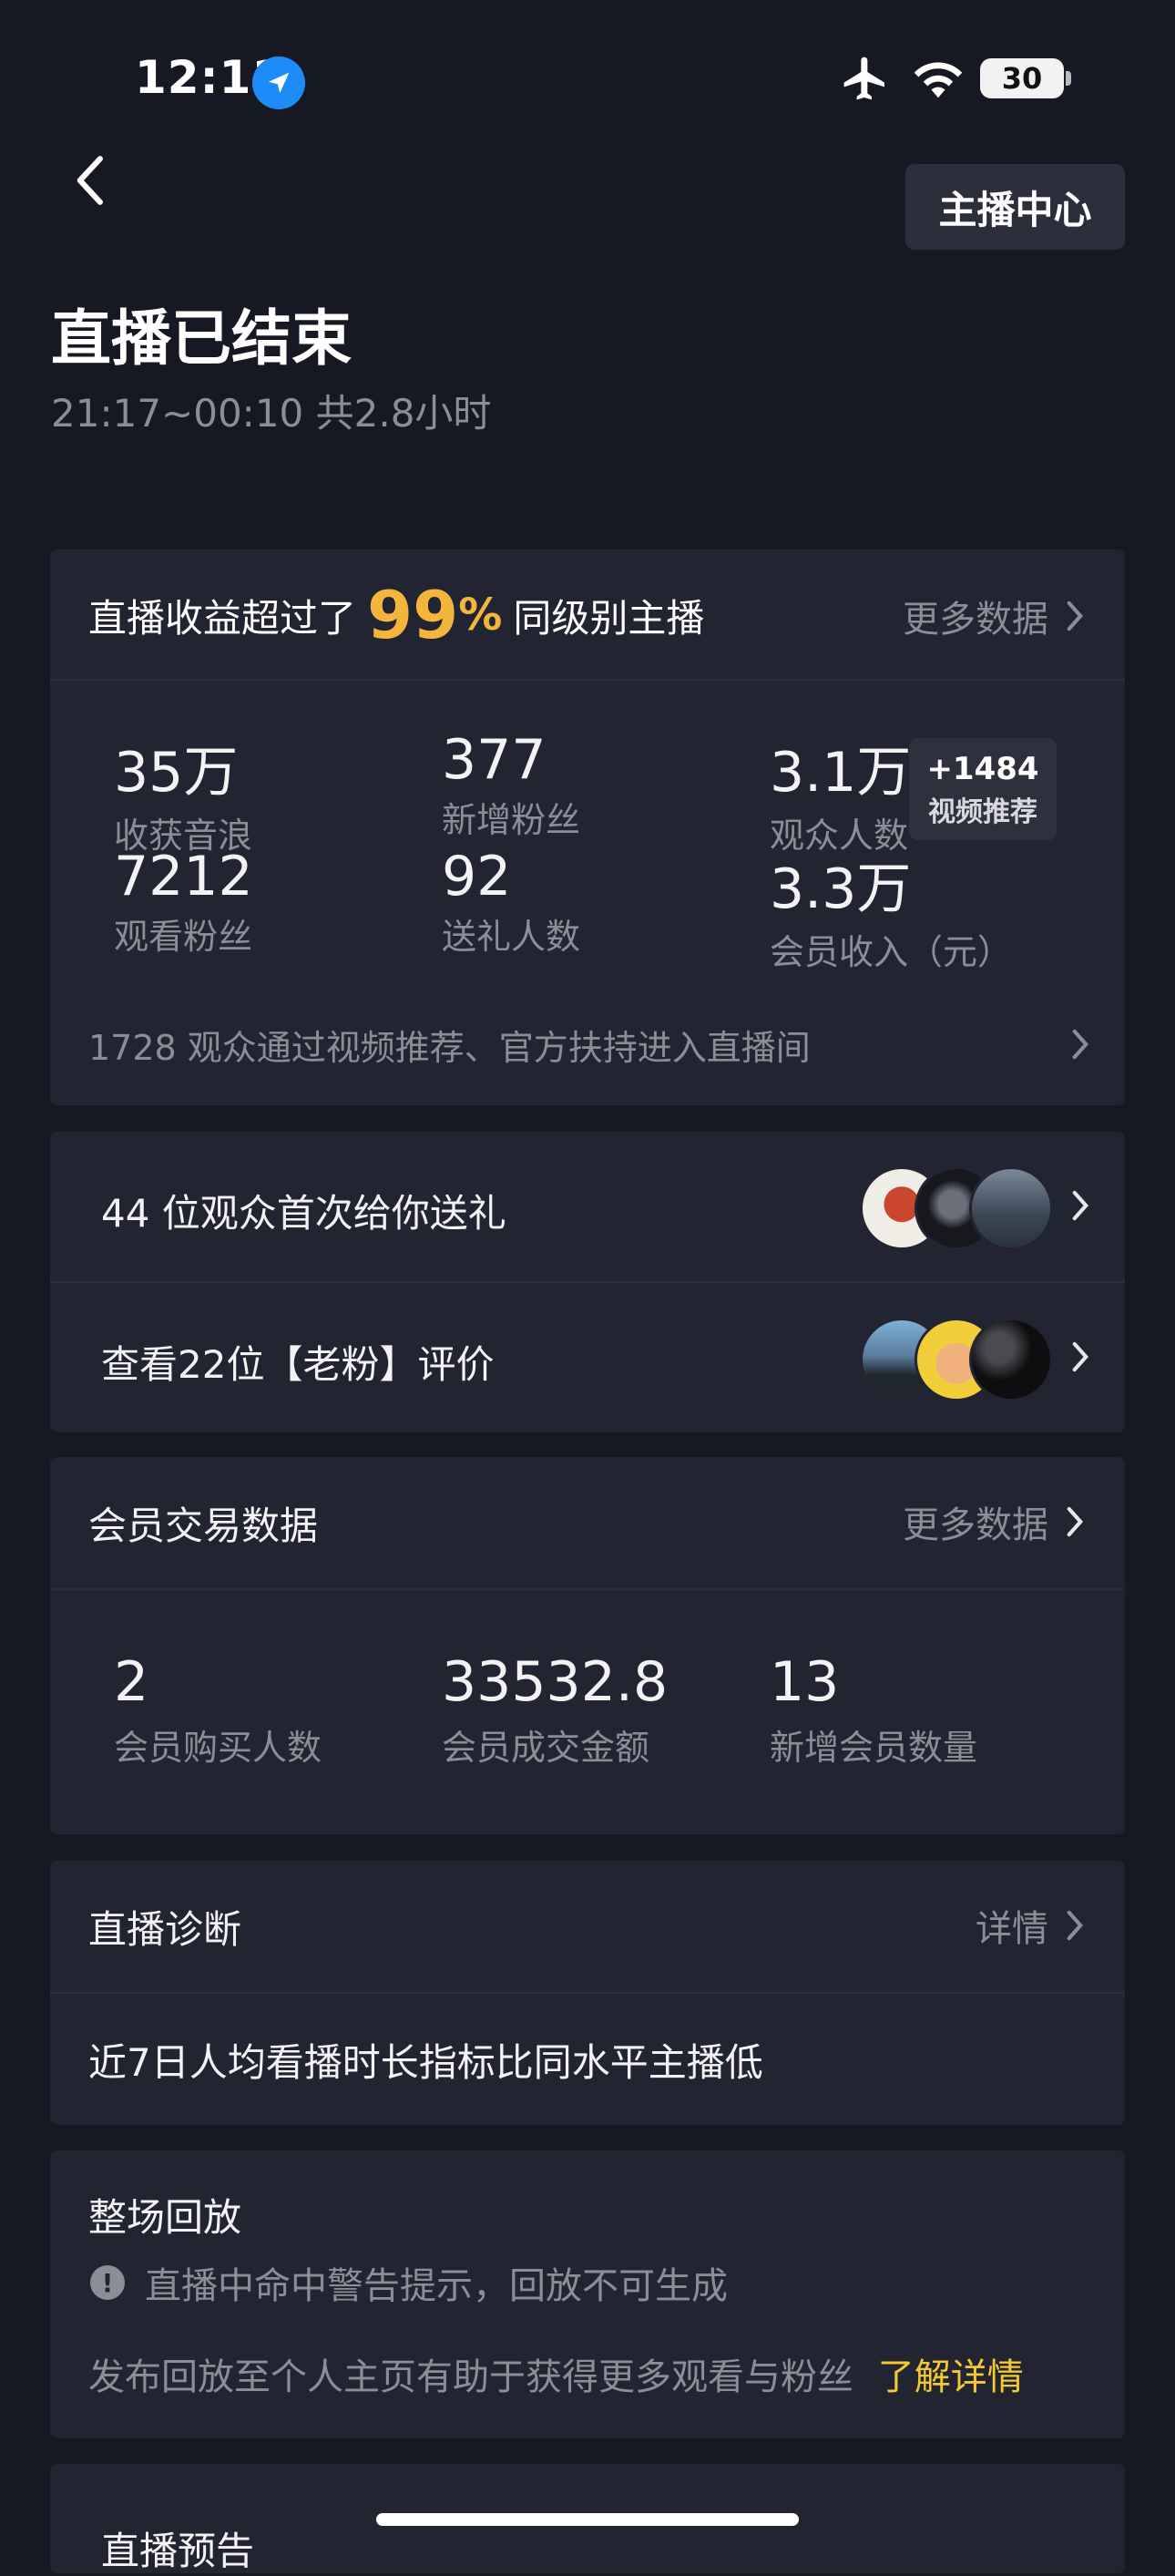 The height and width of the screenshot is (2576, 1175). Describe the element at coordinates (449, 1047) in the screenshot. I see `recommend-source-text: 1728 观众通过视频推荐、官方扶持进入直播间` at that location.